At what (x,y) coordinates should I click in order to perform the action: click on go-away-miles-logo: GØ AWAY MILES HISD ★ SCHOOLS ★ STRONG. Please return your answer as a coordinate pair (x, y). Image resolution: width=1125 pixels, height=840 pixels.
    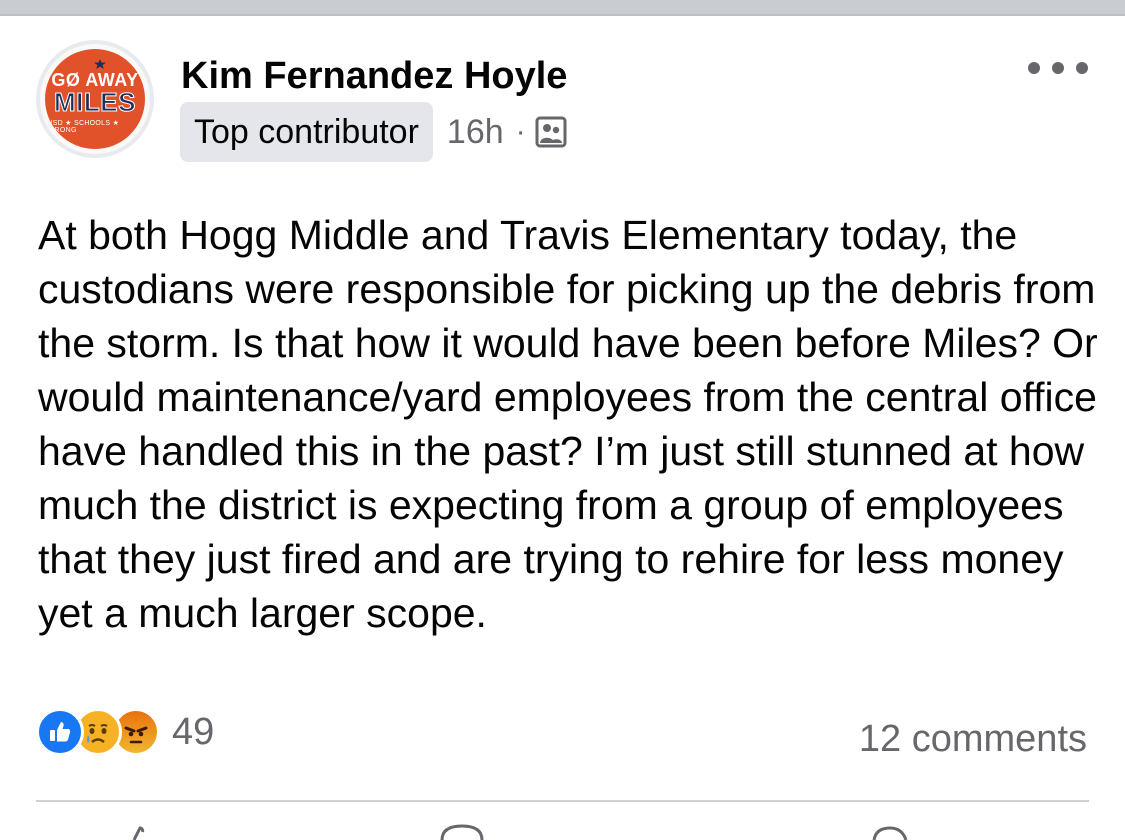
    Looking at the image, I should click on (95, 99).